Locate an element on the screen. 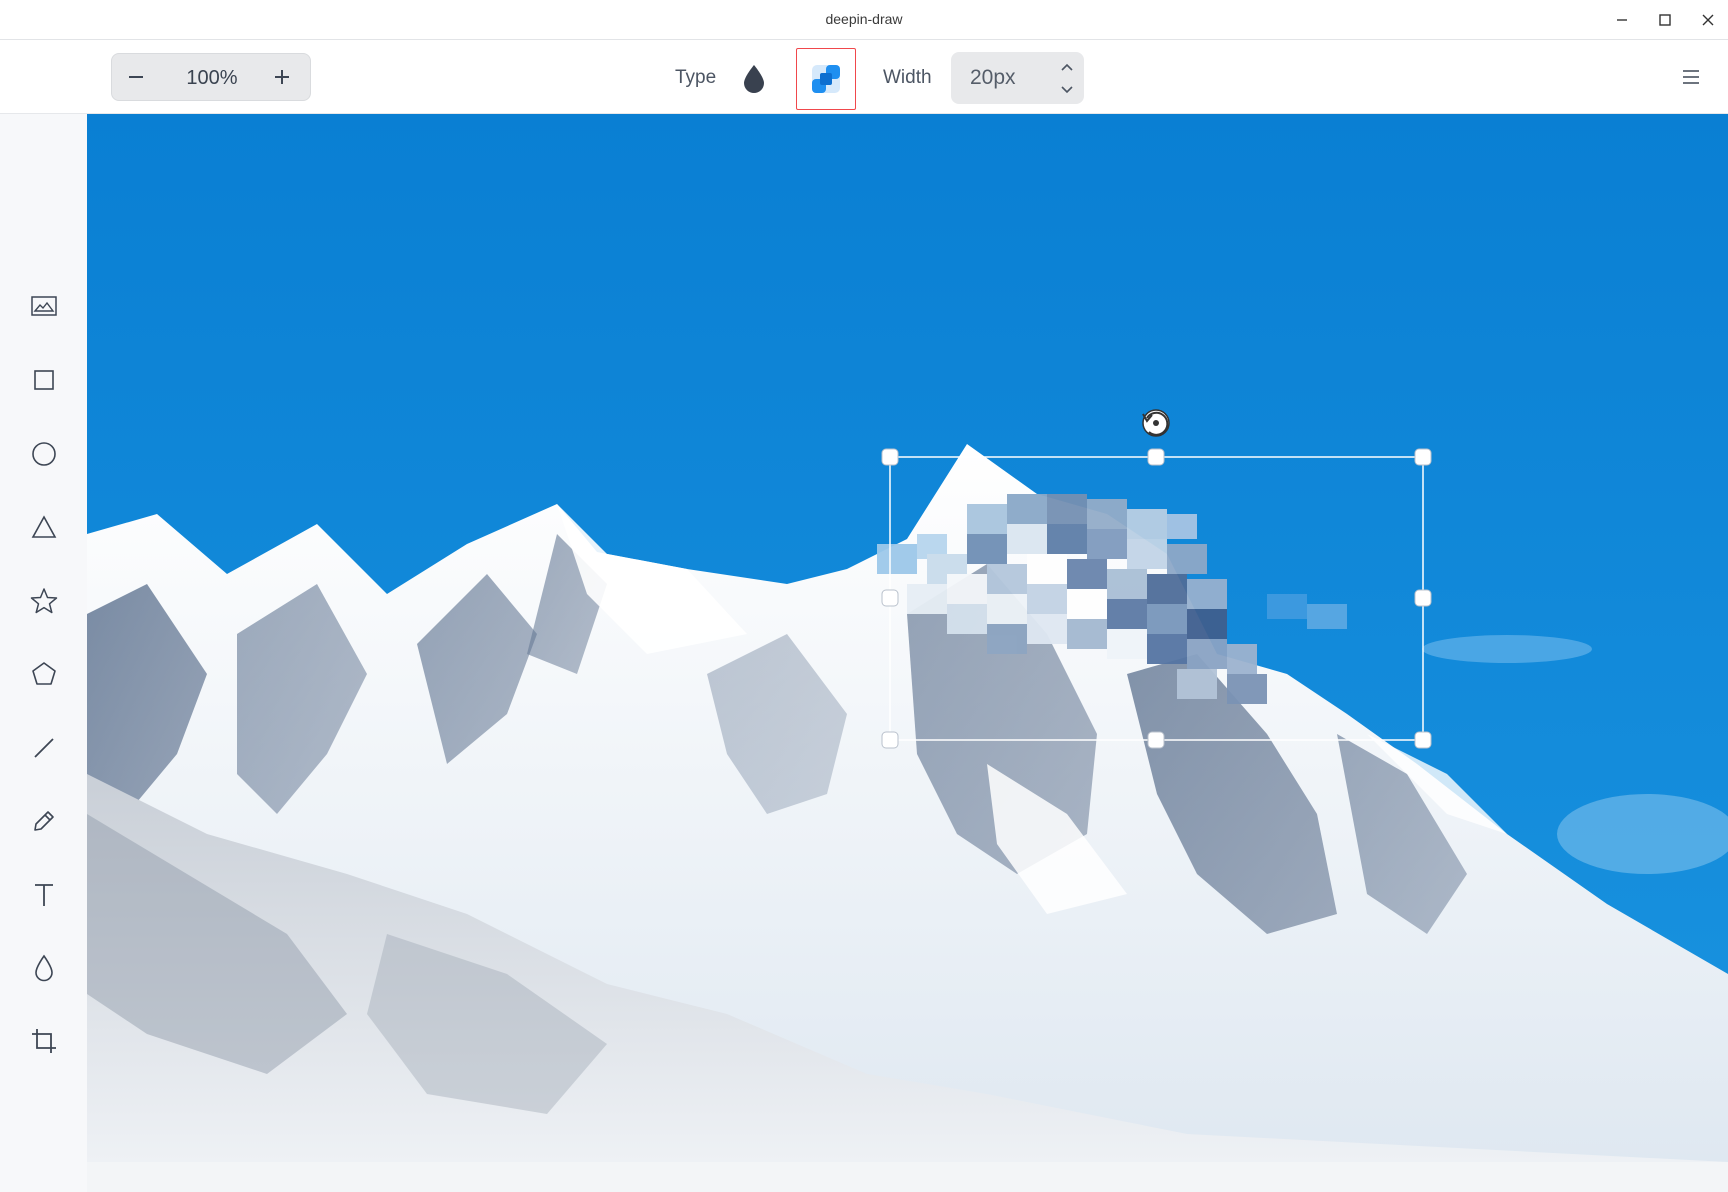  width-spinbox is located at coordinates (1017, 78).